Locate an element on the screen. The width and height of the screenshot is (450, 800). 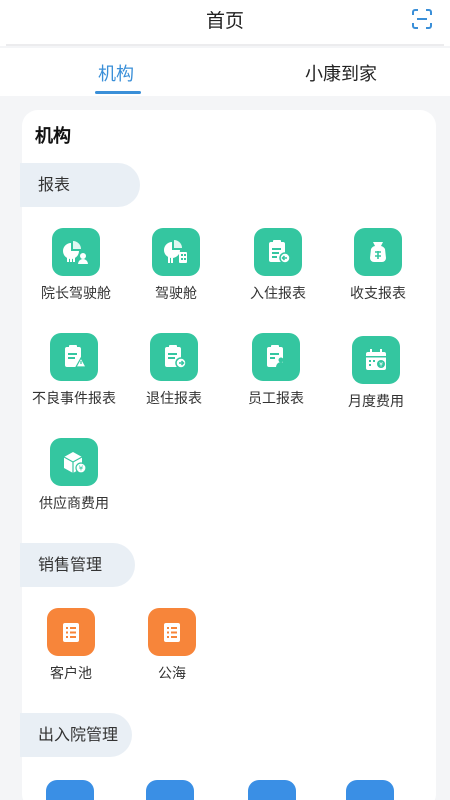
page-title: 首页 is located at coordinates (224, 21).